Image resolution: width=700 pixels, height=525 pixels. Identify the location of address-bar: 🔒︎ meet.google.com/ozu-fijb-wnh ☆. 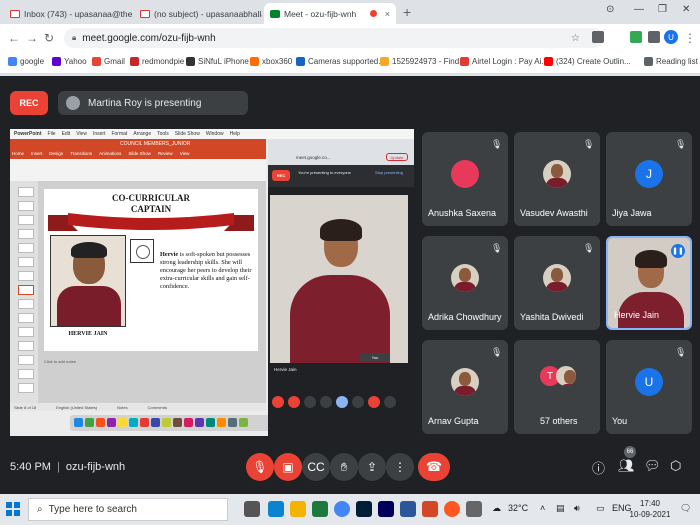
(334, 38).